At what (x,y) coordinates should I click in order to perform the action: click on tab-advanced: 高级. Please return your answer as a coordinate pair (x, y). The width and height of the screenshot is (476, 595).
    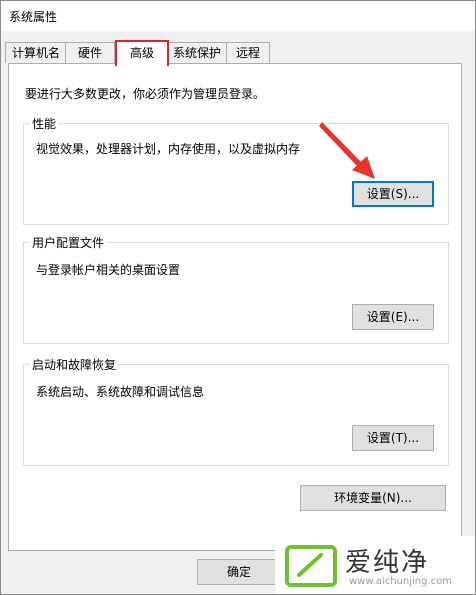
    Looking at the image, I should click on (142, 53).